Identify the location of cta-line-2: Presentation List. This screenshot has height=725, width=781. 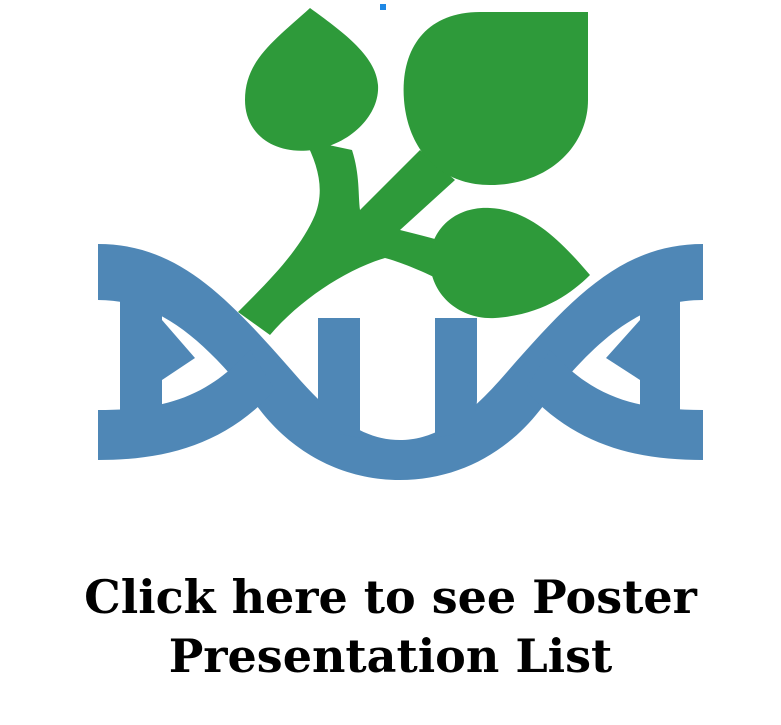
(390, 656).